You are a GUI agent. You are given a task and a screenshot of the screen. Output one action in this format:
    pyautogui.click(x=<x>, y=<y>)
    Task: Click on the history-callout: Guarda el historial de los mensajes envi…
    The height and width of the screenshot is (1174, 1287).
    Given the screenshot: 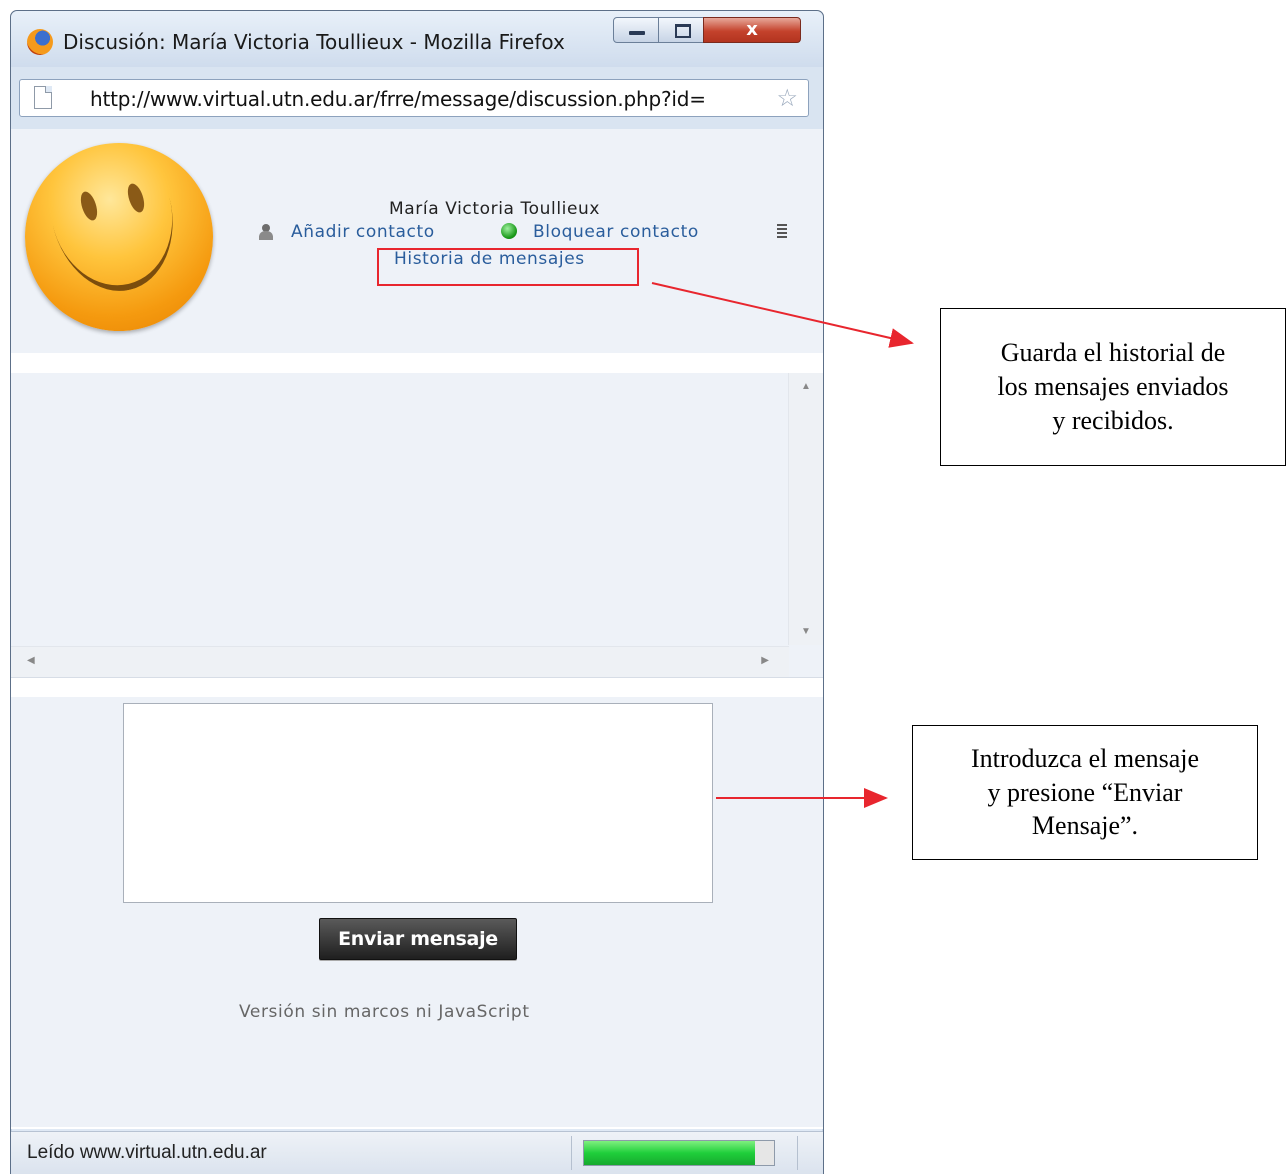 What is the action you would take?
    pyautogui.click(x=1113, y=387)
    